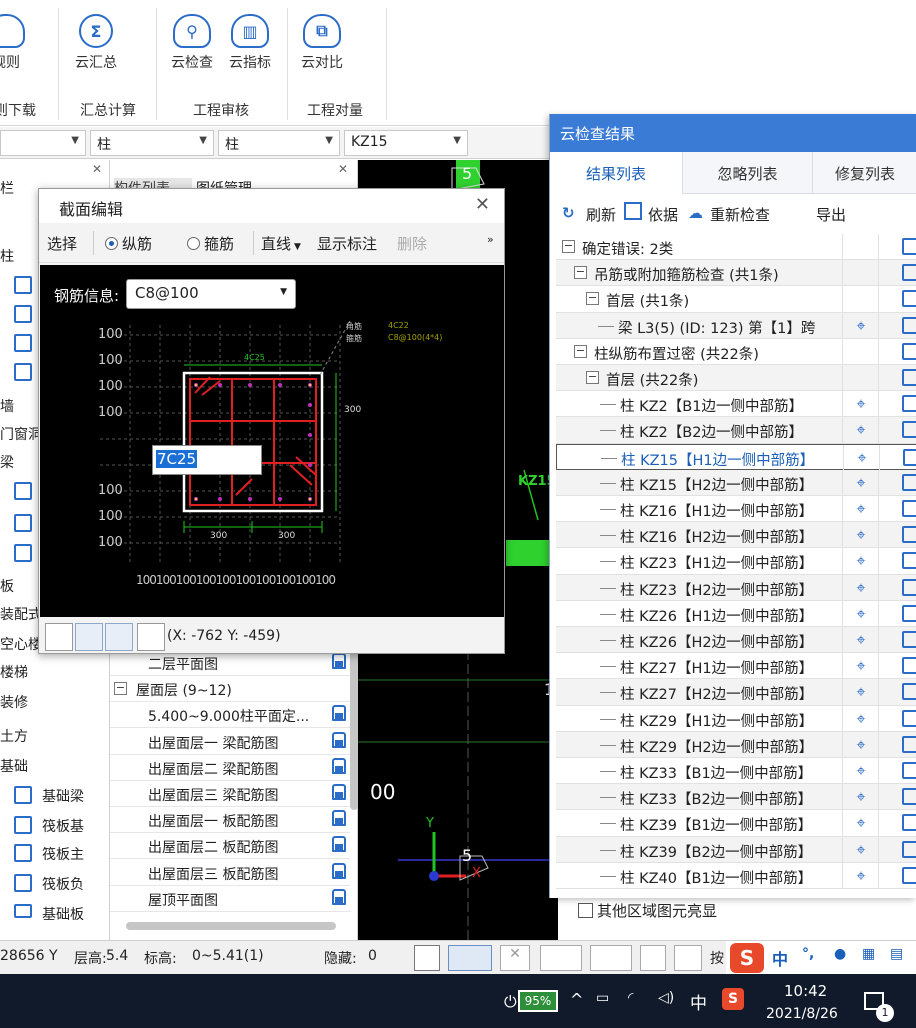 This screenshot has height=1028, width=916. Describe the element at coordinates (63, 826) in the screenshot. I see `nav-item-raft: 筏板基` at that location.